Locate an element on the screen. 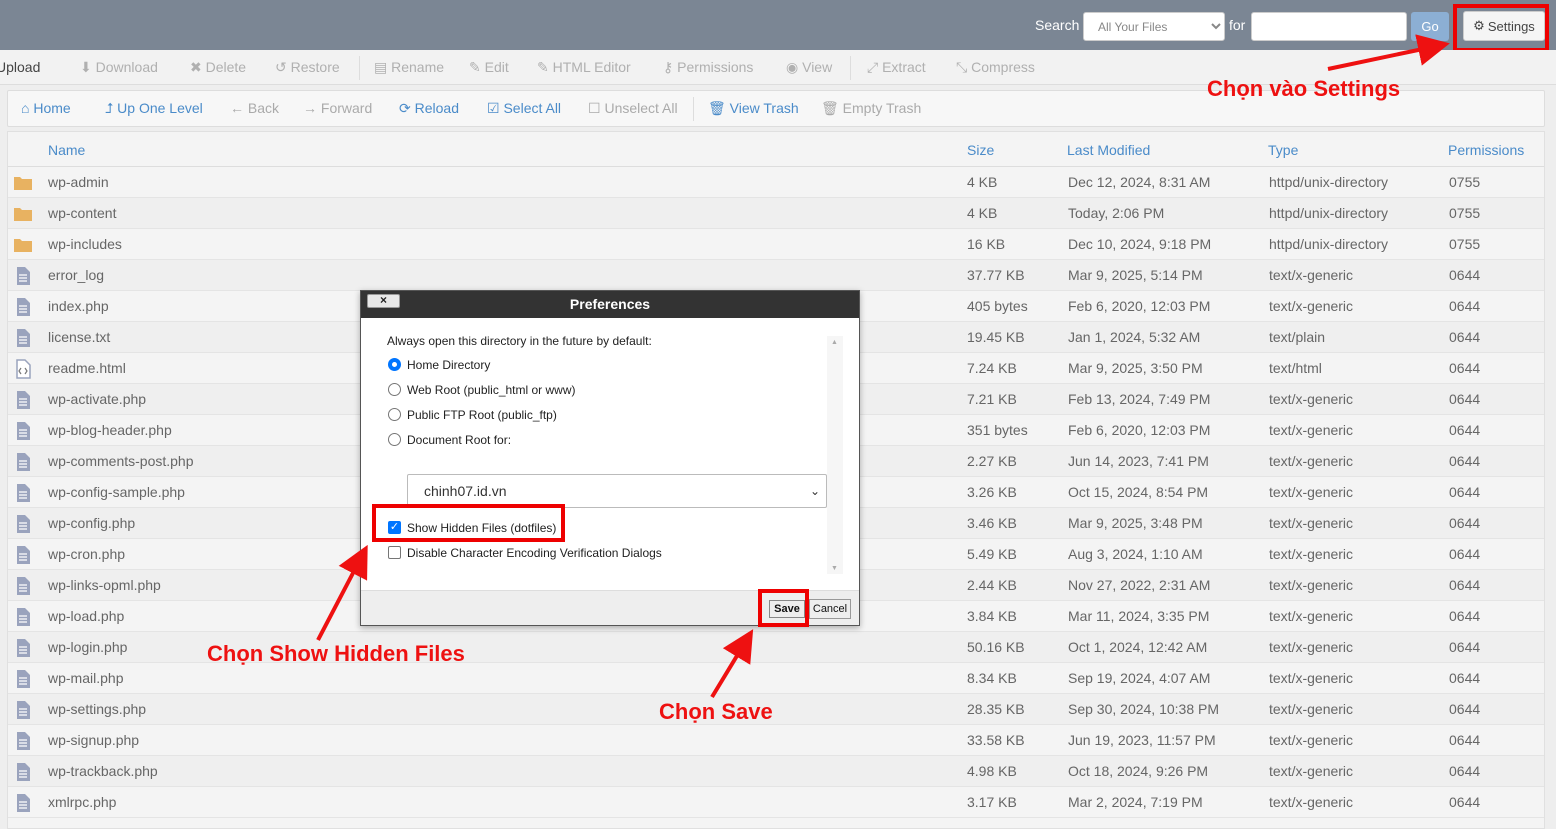  cell-type: text/plain is located at coordinates (1297, 337).